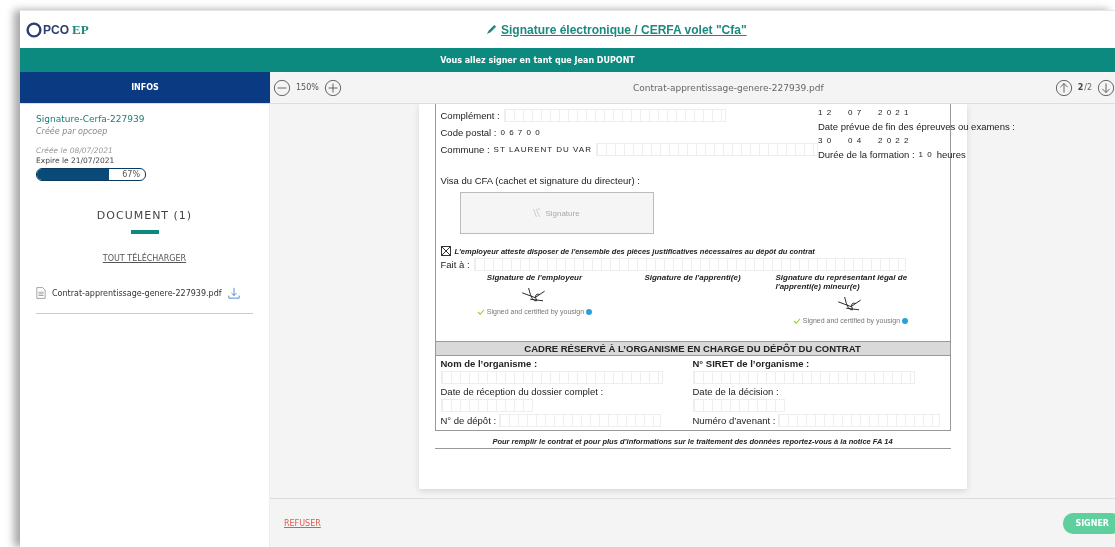 Image resolution: width=1115 pixels, height=547 pixels. I want to click on date-digits: 0 4, so click(855, 140).